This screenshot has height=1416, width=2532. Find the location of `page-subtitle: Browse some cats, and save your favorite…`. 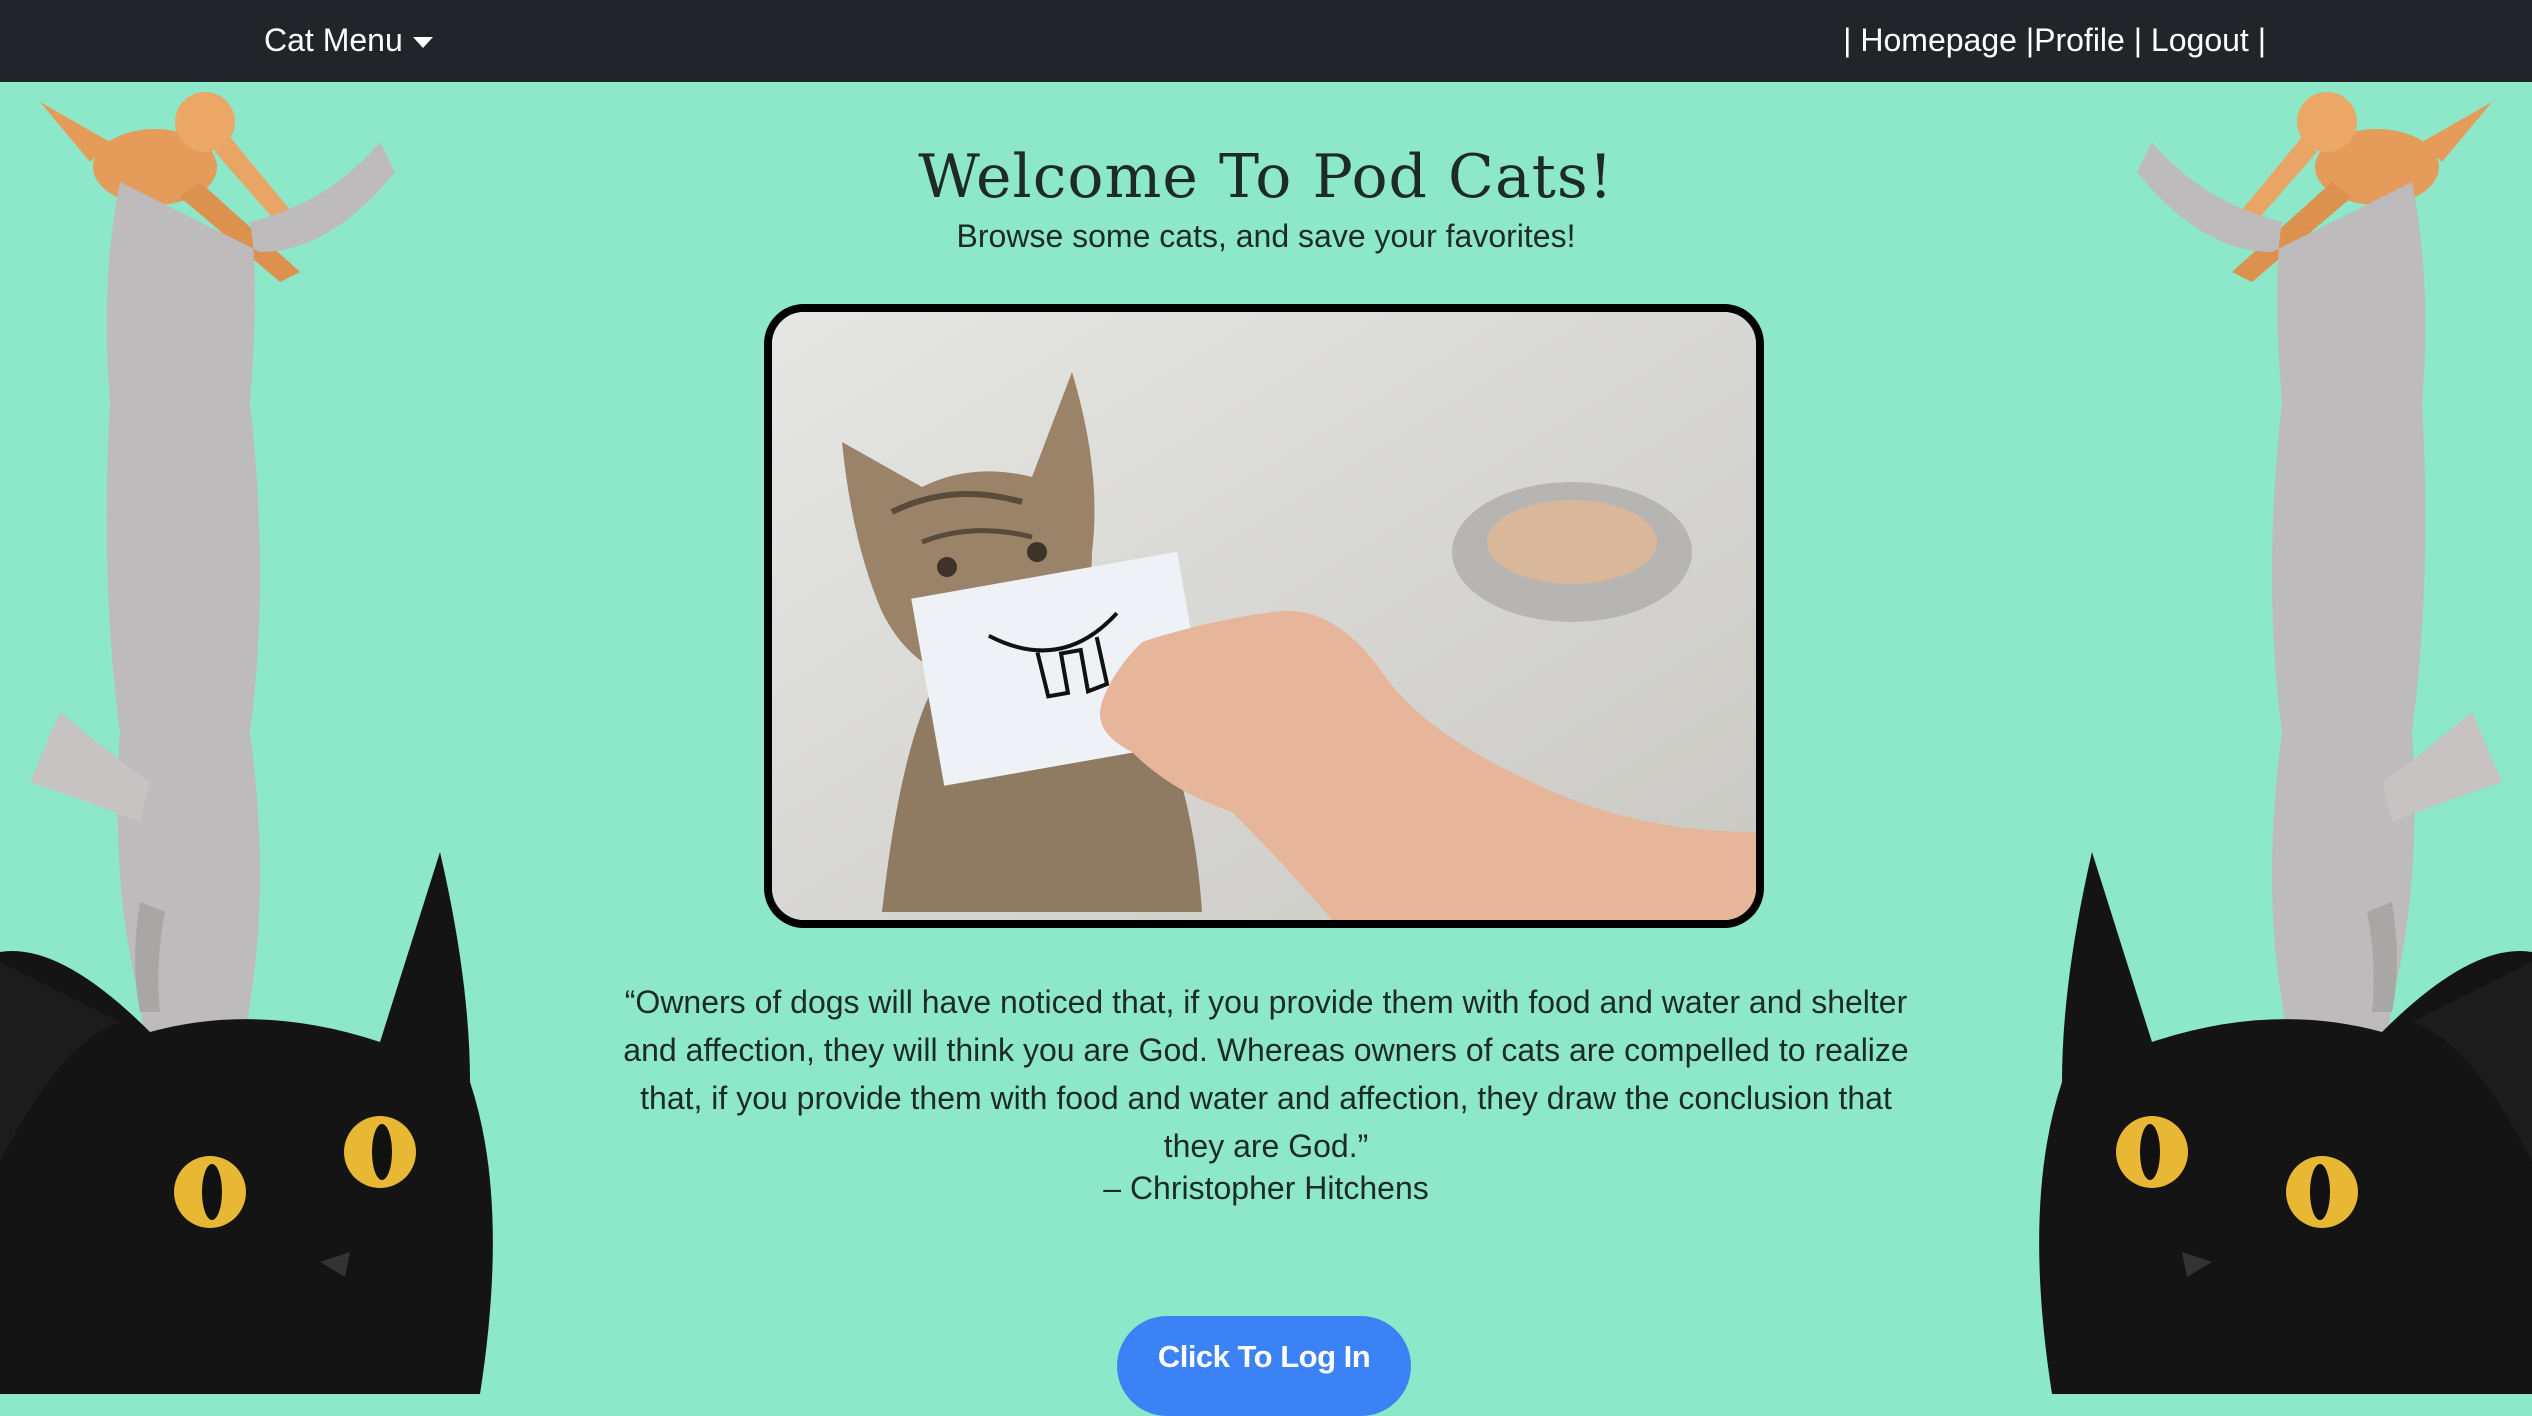

page-subtitle: Browse some cats, and save your favorite… is located at coordinates (1266, 236).